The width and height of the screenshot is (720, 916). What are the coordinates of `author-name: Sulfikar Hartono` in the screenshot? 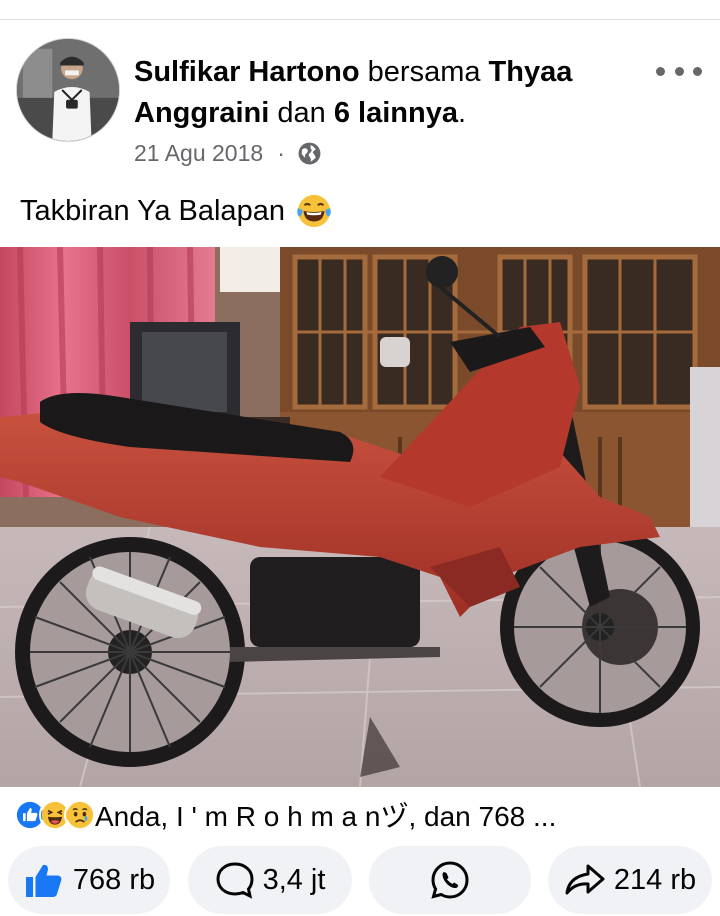 It's located at (247, 72).